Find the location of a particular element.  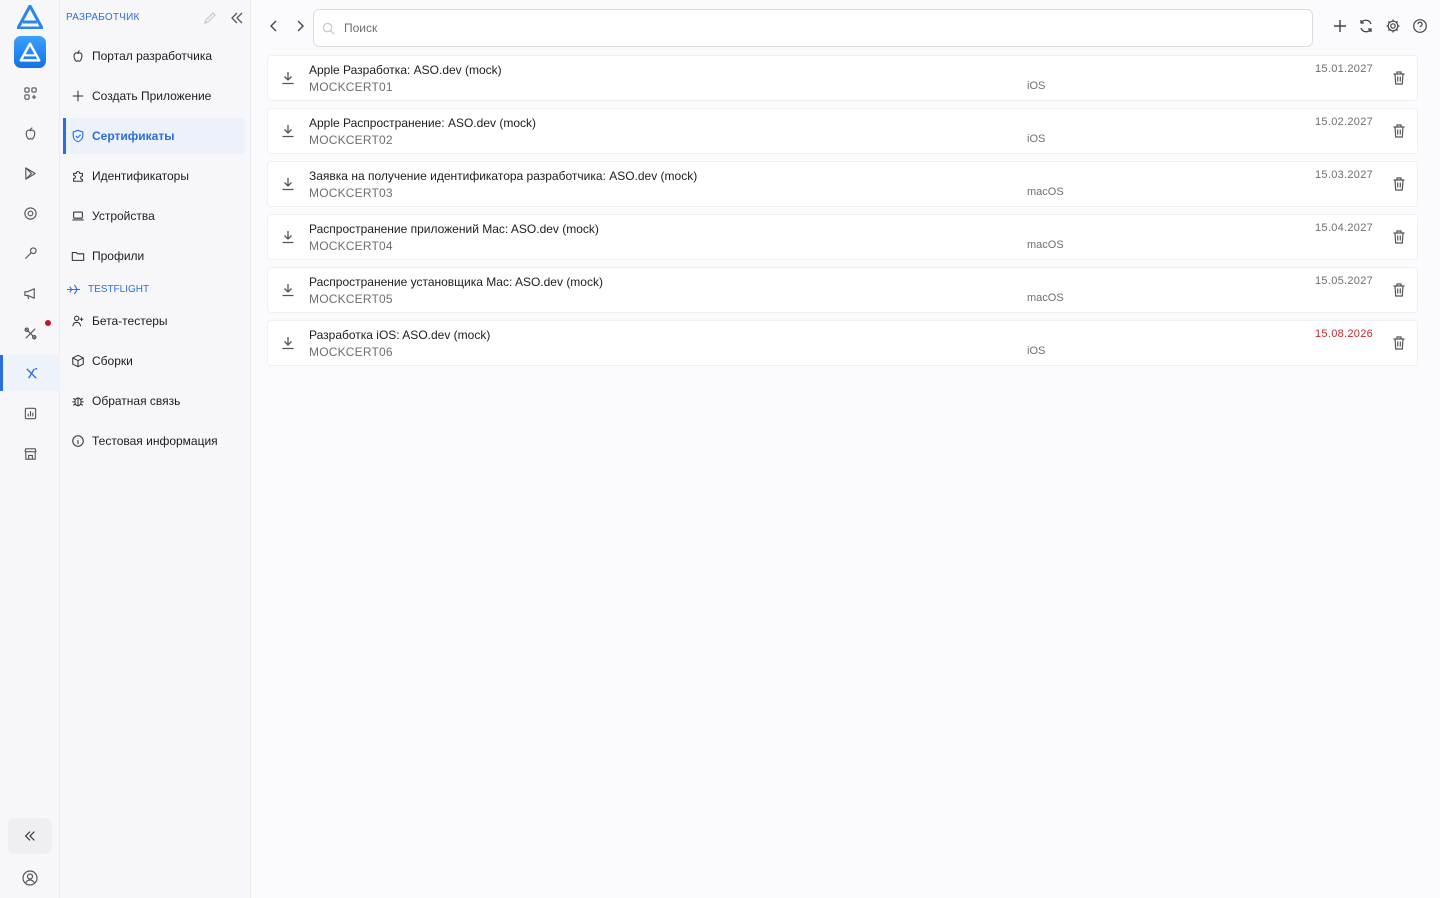

analytics-icon is located at coordinates (30, 413).